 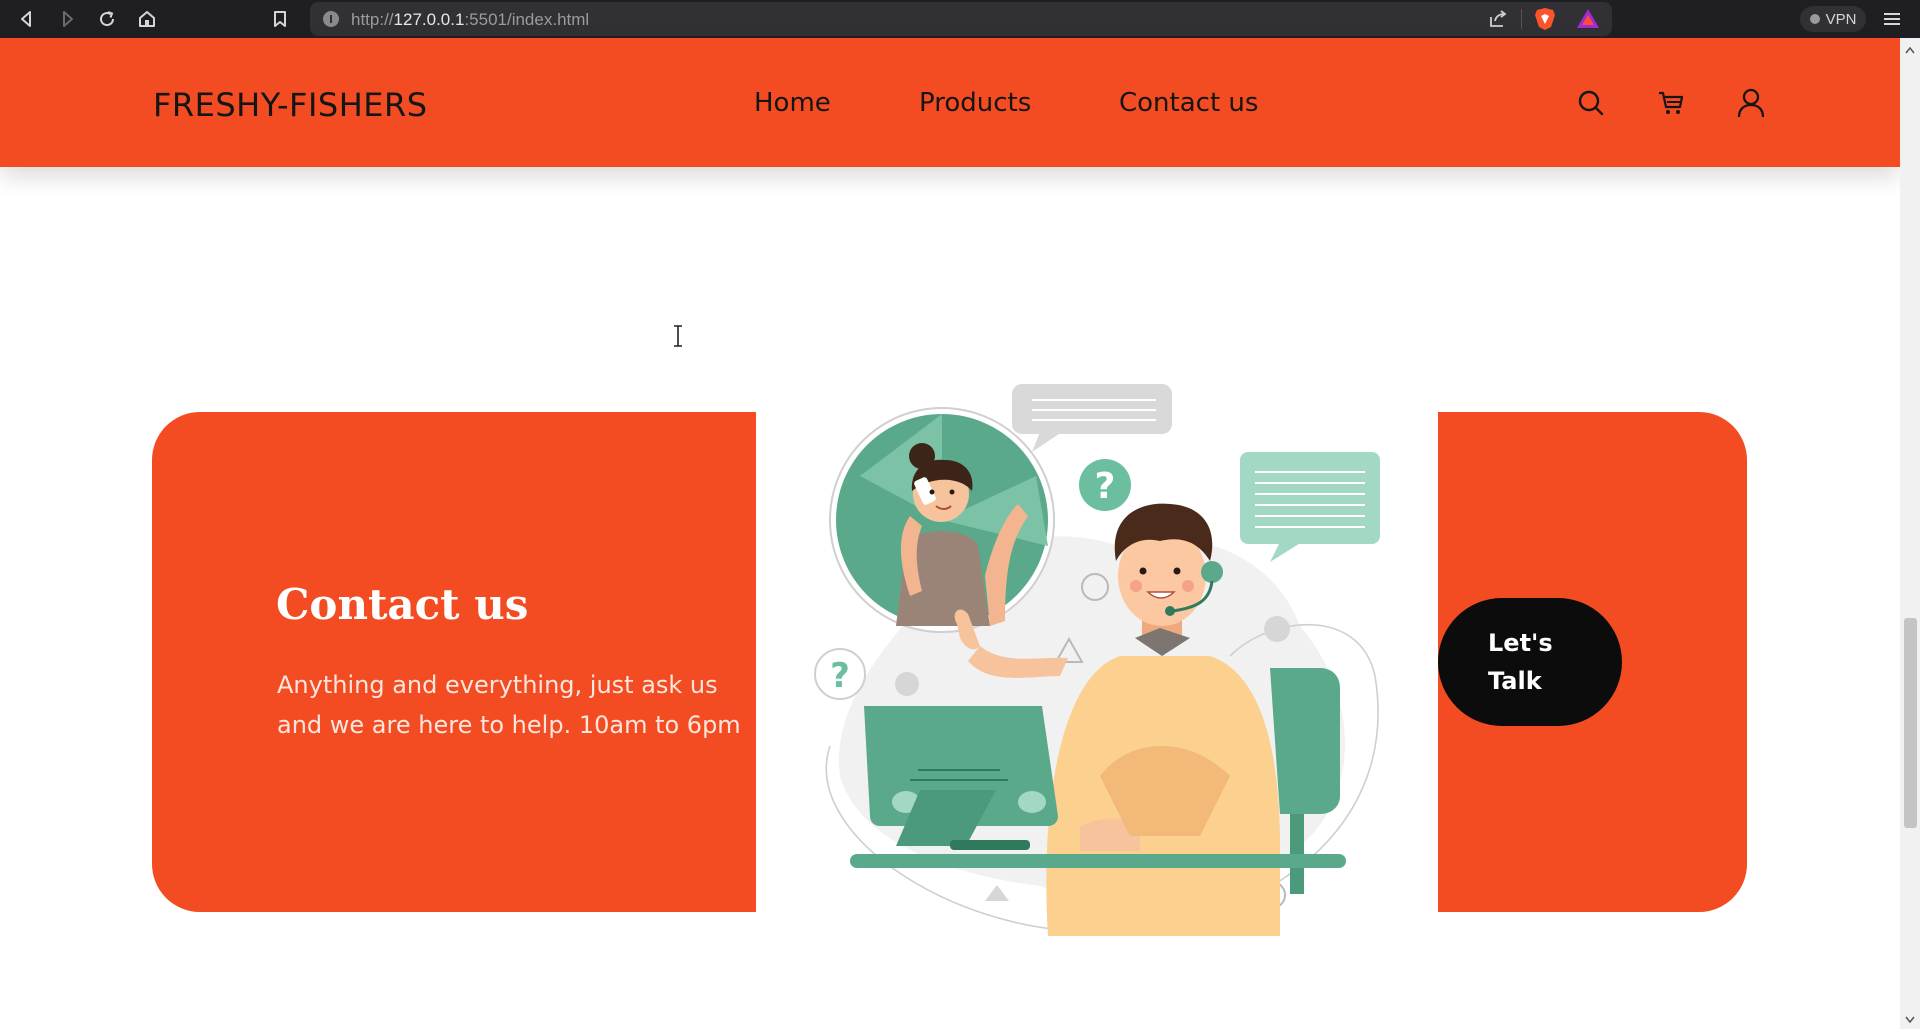 I want to click on browser-toolbar: http://127.0.0.1:5501/index.html VPN, so click(x=960, y=19).